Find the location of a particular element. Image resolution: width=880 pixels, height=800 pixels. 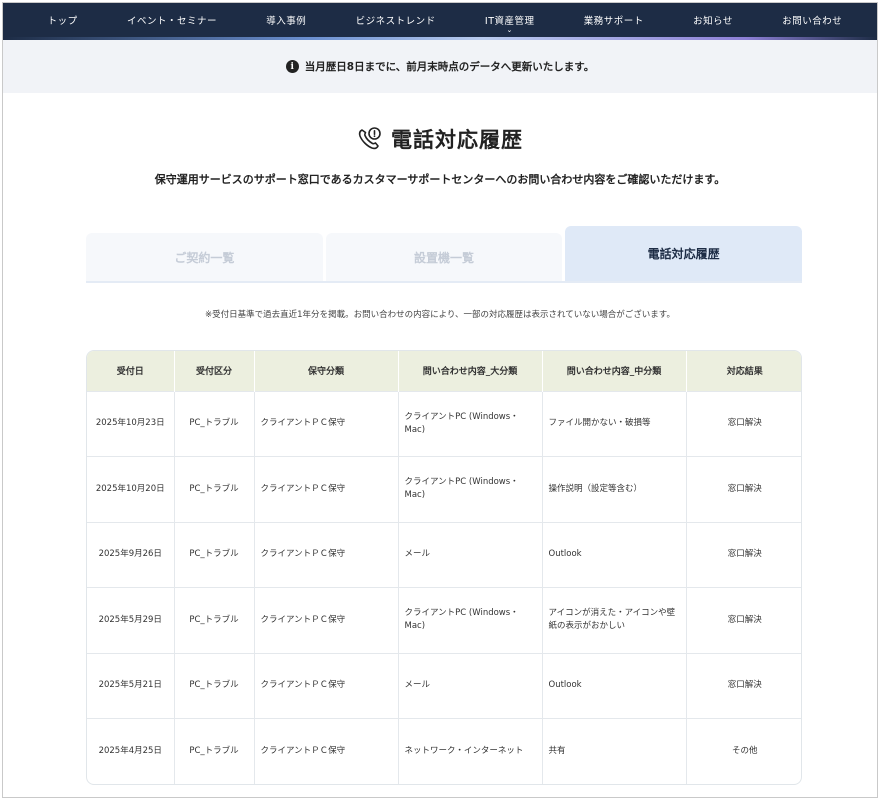

cell-date: 2025年4月25日 is located at coordinates (131, 751).